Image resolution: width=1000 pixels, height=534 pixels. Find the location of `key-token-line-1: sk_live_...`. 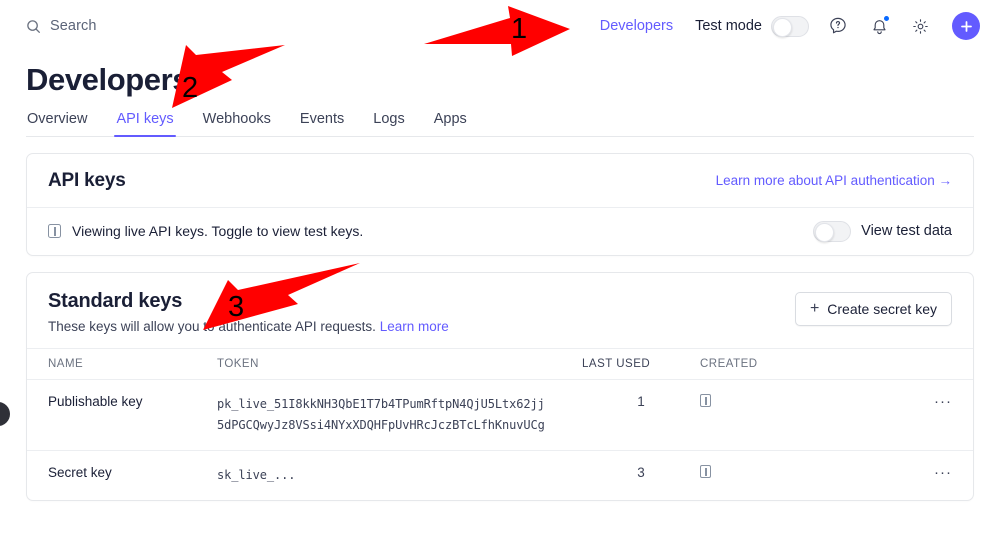

key-token-line-1: sk_live_... is located at coordinates (399, 475).